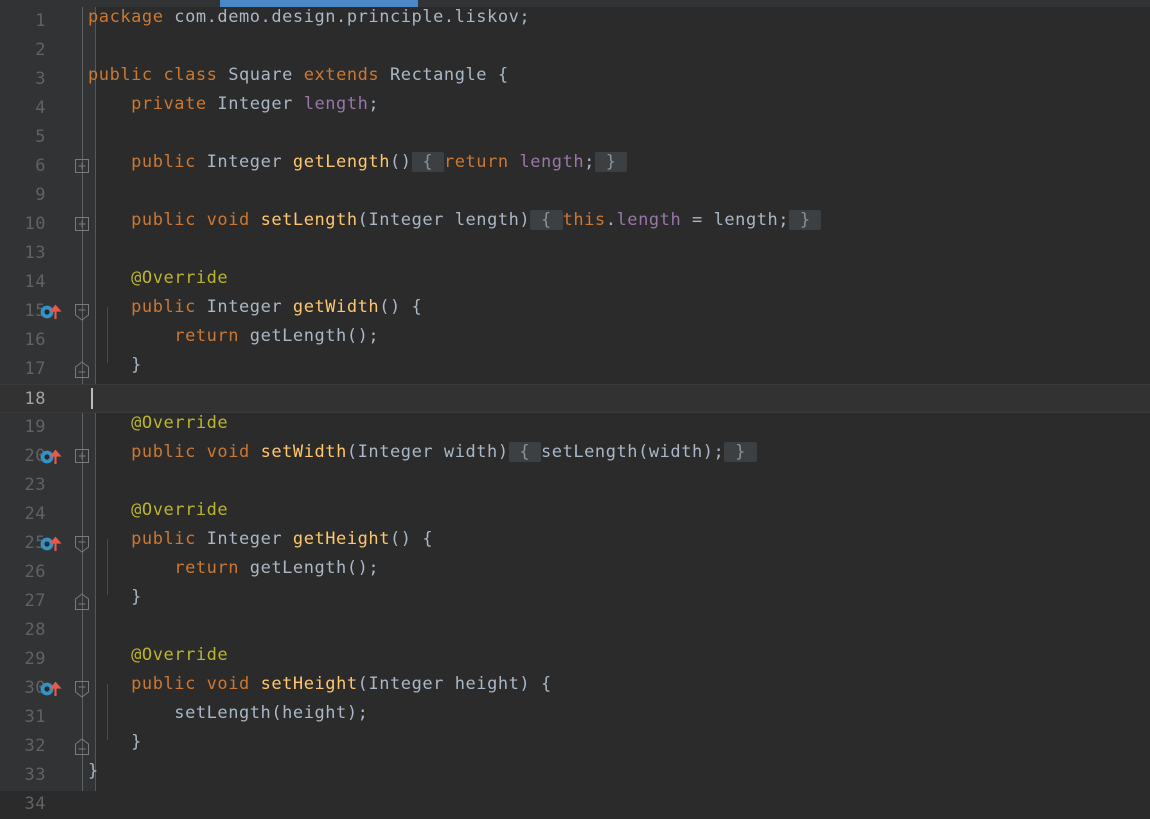  Describe the element at coordinates (23, 804) in the screenshot. I see `line-number: 34` at that location.